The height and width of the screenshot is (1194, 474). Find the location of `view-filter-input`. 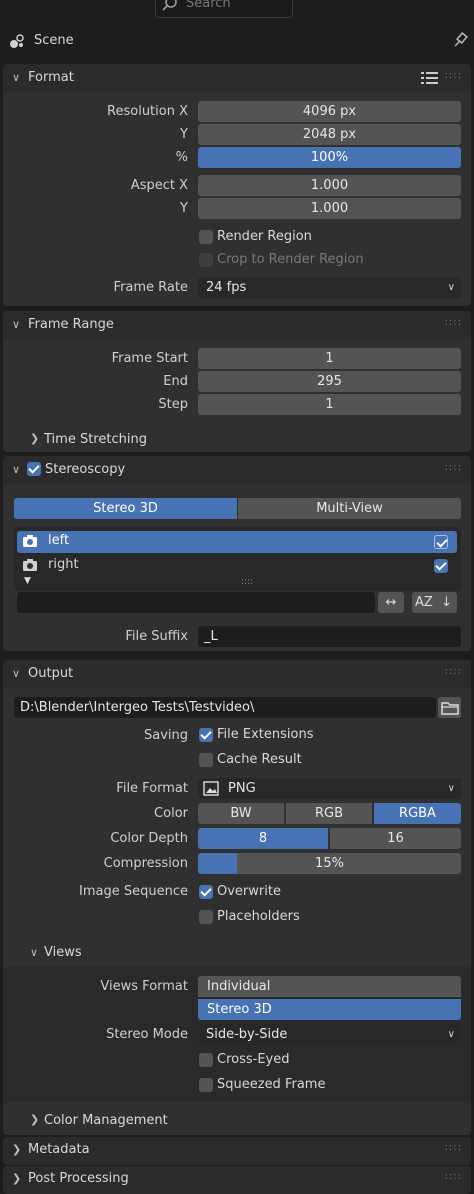

view-filter-input is located at coordinates (196, 602).